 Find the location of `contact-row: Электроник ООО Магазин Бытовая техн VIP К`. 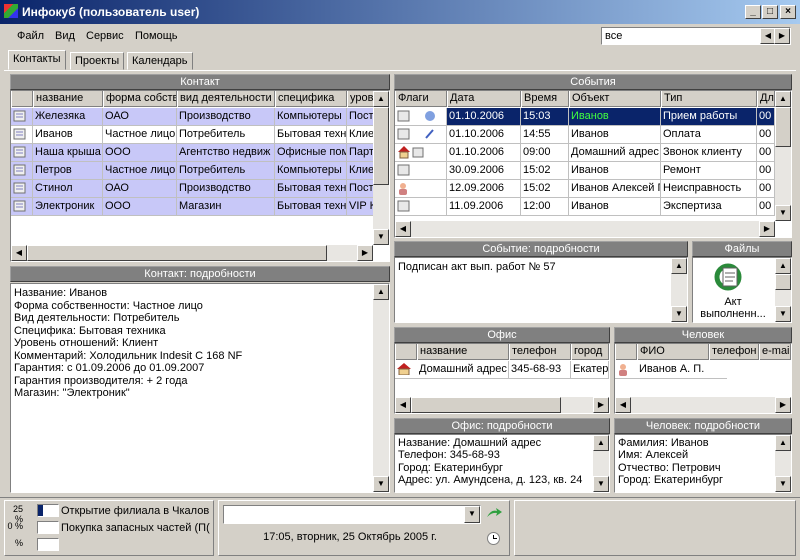

contact-row: Электроник ООО Магазин Бытовая техн VIP К is located at coordinates (194, 207).